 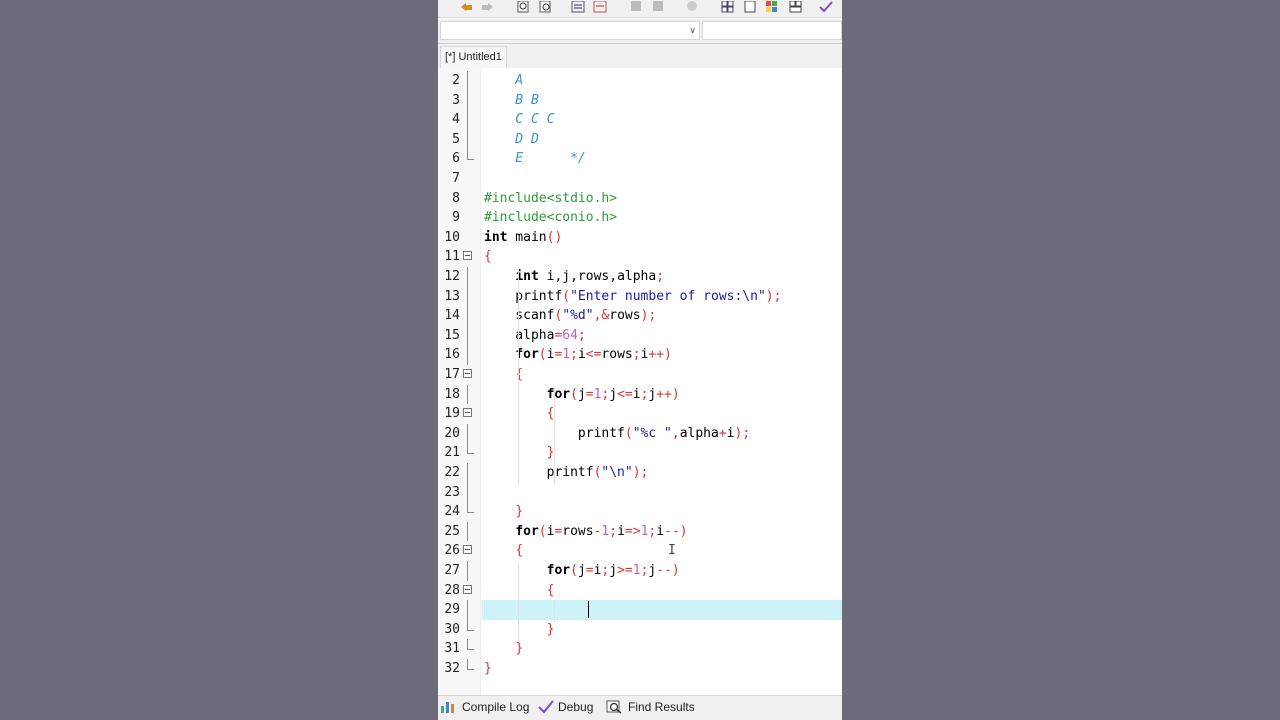 What do you see at coordinates (640, 81) in the screenshot?
I see `code-line: 2 A` at bounding box center [640, 81].